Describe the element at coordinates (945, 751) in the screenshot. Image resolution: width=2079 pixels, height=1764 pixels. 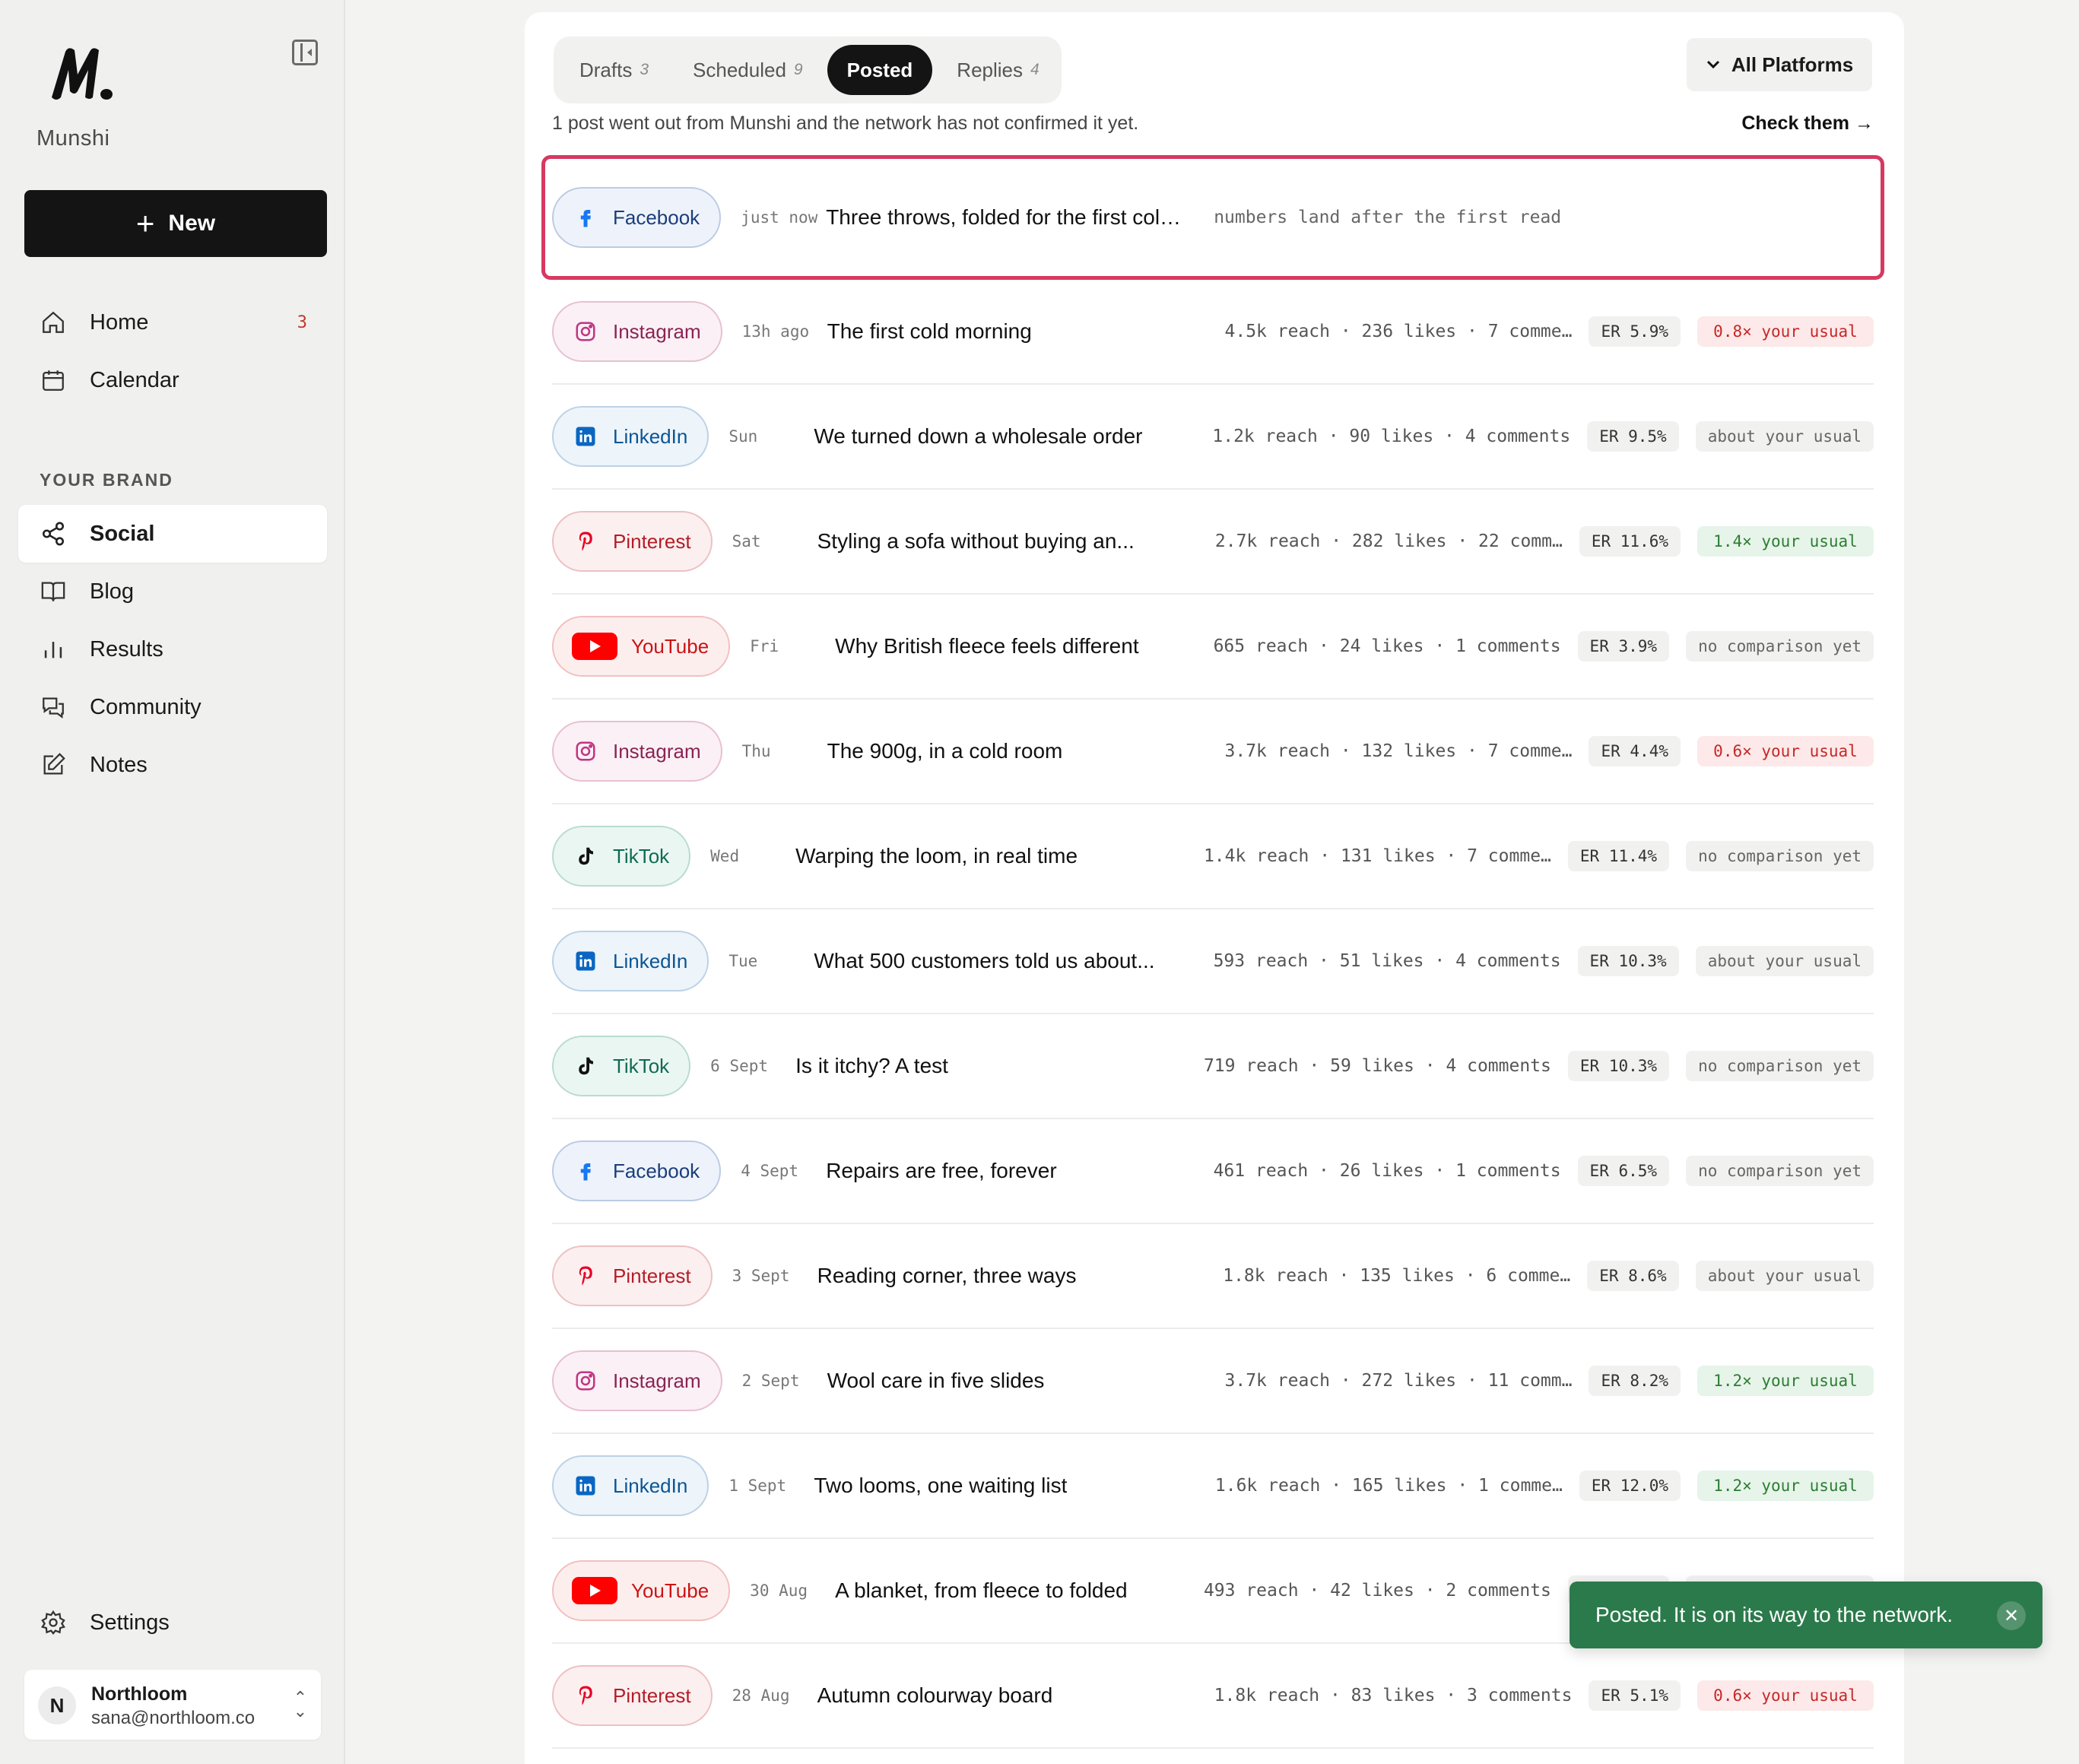
I see `post-title: The 900g, in a cold room` at that location.